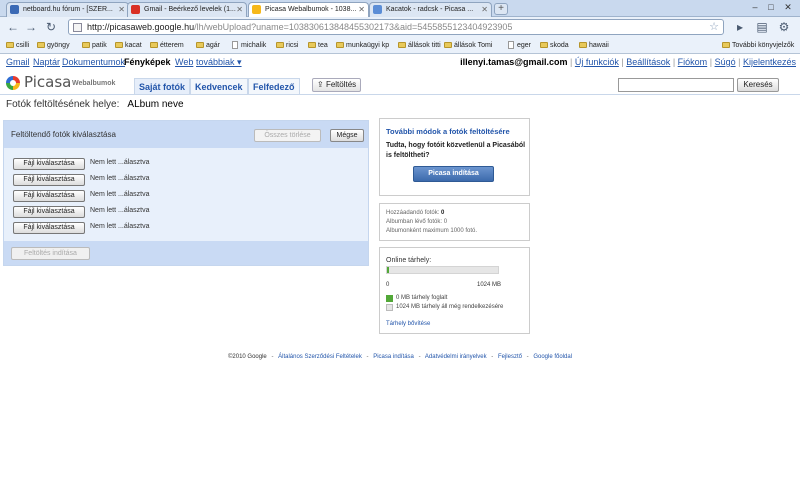 This screenshot has width=800, height=481. I want to click on upload-button: ⇪ Feltöltés, so click(337, 85).